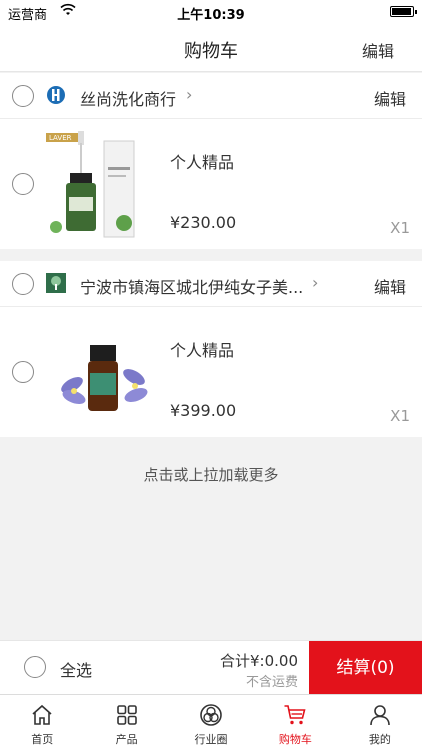  Describe the element at coordinates (42, 714) in the screenshot. I see `home-icon` at that location.